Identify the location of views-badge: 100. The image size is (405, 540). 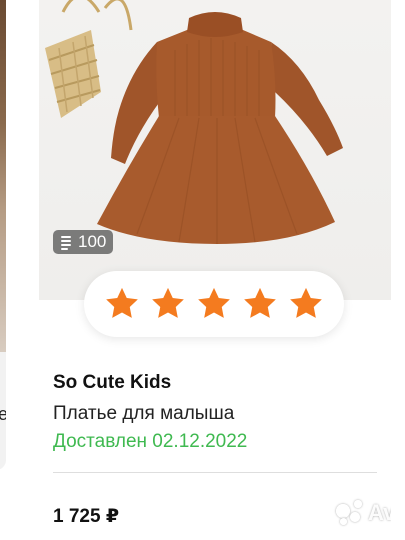
(83, 242).